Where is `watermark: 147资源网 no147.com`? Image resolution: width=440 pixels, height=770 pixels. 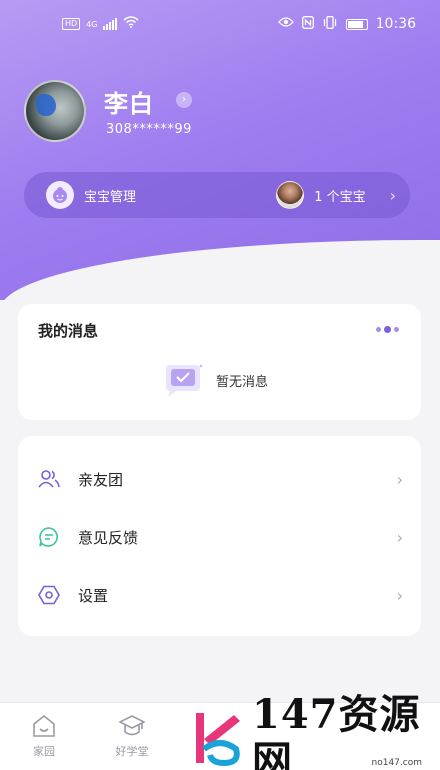 watermark: 147资源网 no147.com is located at coordinates (315, 730).